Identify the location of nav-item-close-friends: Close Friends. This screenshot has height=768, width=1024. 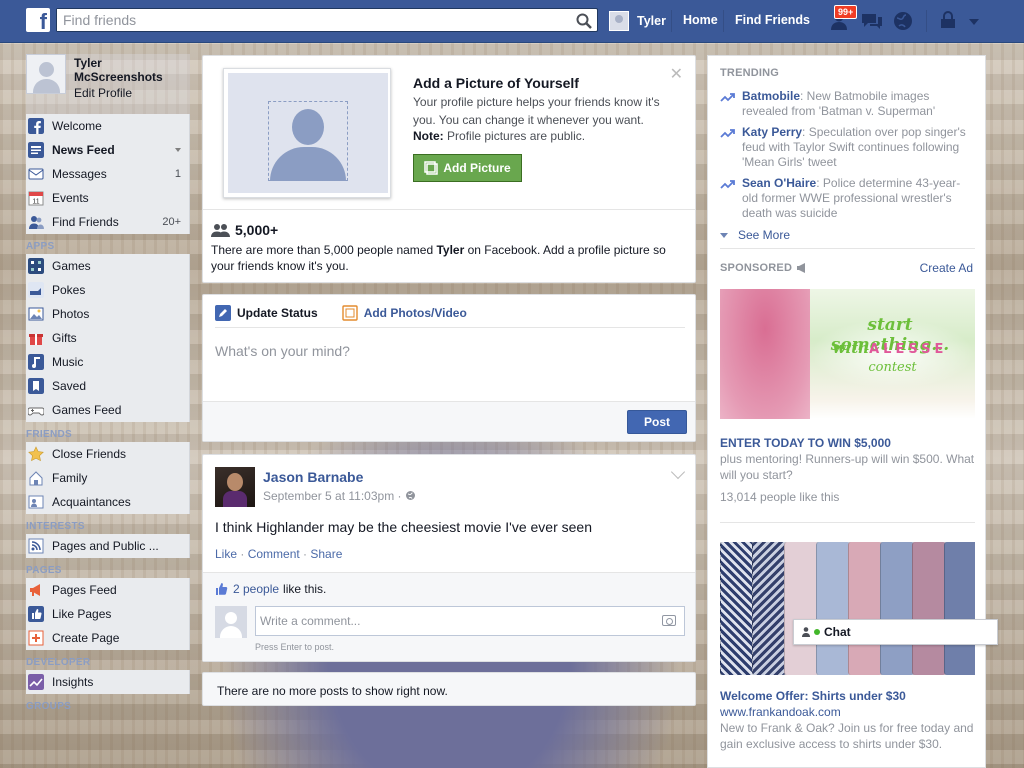
(107, 454).